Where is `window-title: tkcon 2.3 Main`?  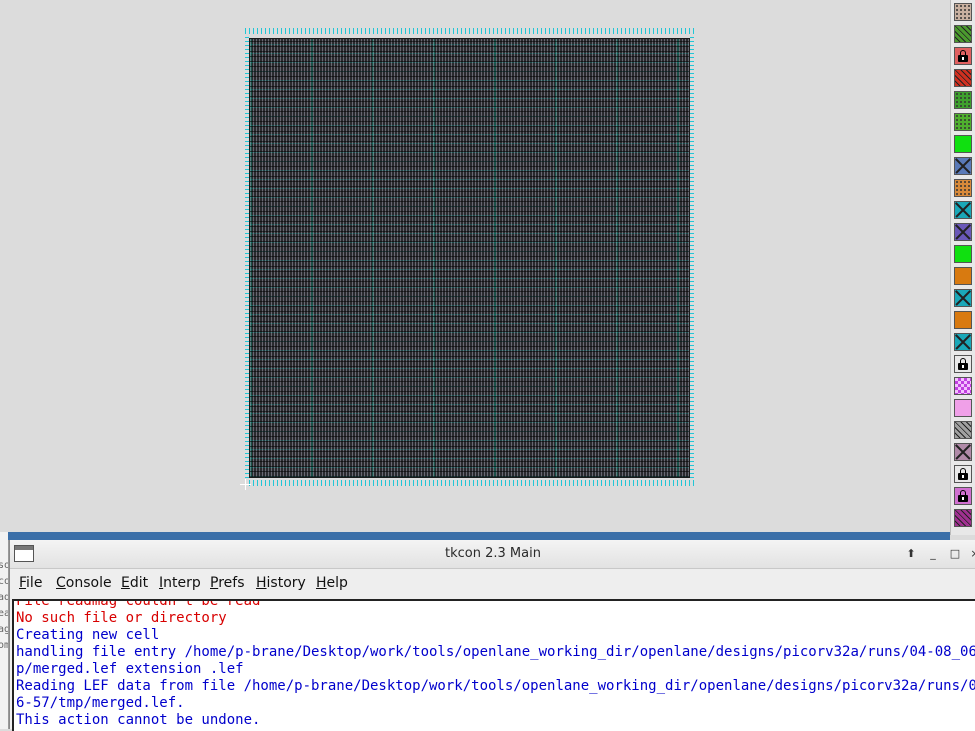 window-title: tkcon 2.3 Main is located at coordinates (493, 553).